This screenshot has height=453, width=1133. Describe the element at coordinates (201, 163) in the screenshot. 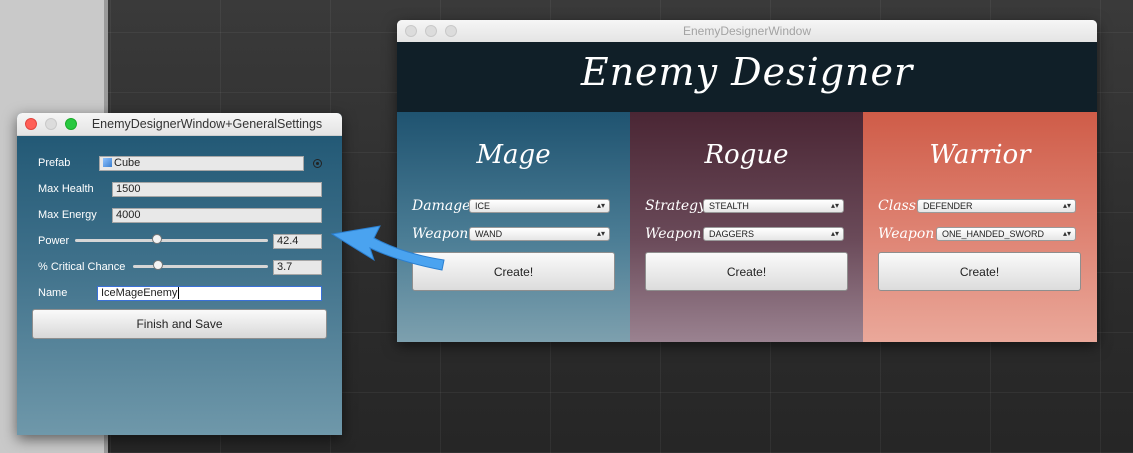

I see `prefab-field: Cube` at that location.